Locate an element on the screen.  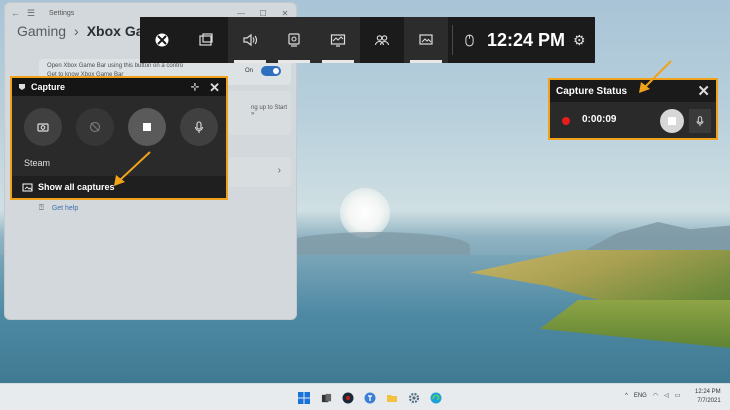
performance-icon is located at coordinates (338, 40).